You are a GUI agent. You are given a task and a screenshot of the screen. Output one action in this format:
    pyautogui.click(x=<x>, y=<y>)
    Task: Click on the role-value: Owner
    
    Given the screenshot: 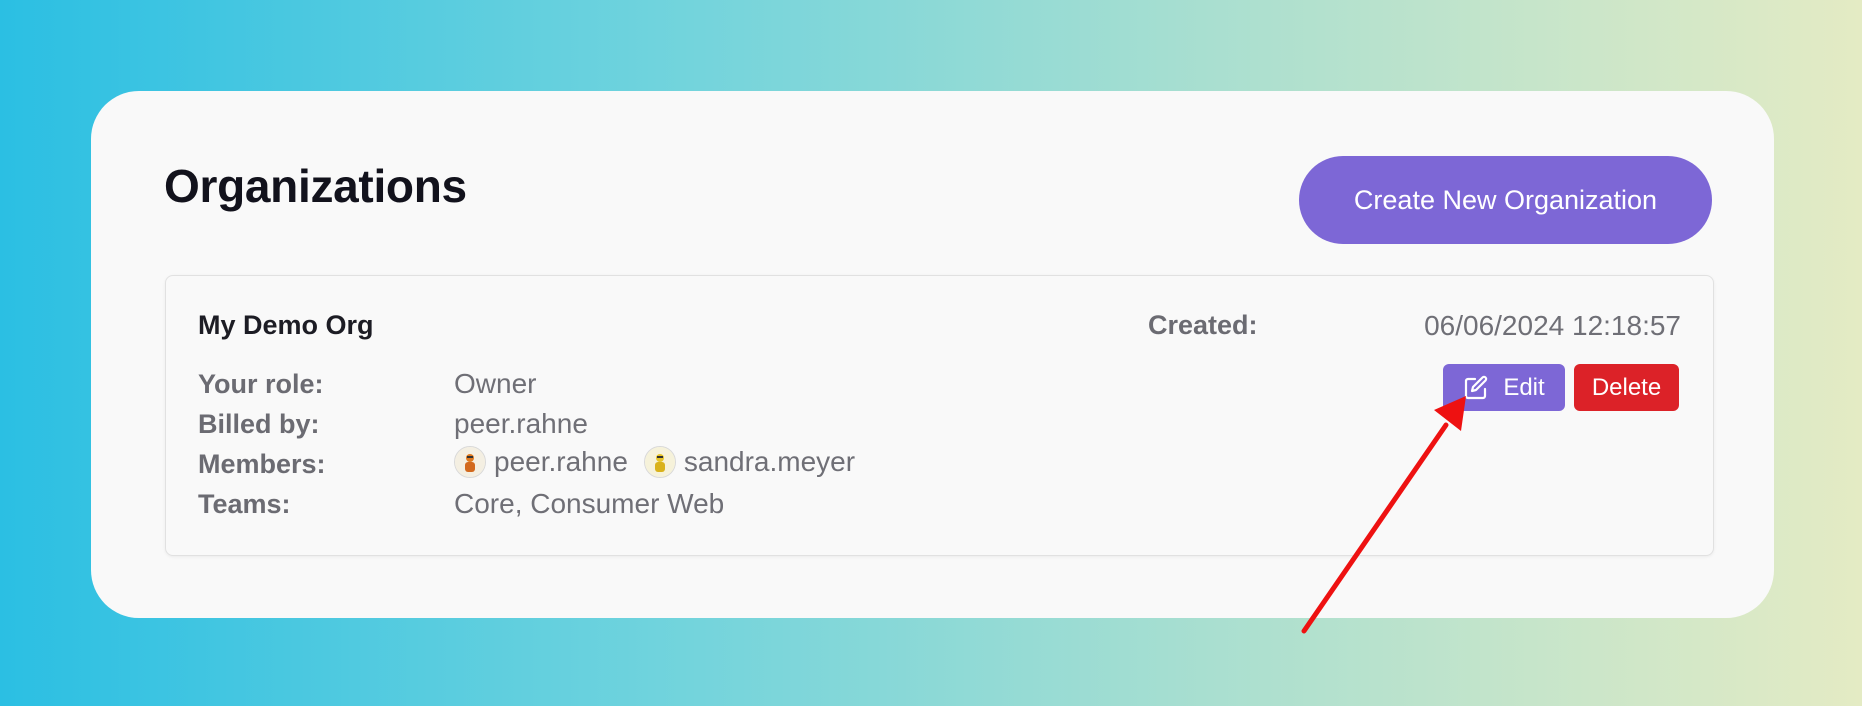 What is the action you would take?
    pyautogui.click(x=495, y=383)
    